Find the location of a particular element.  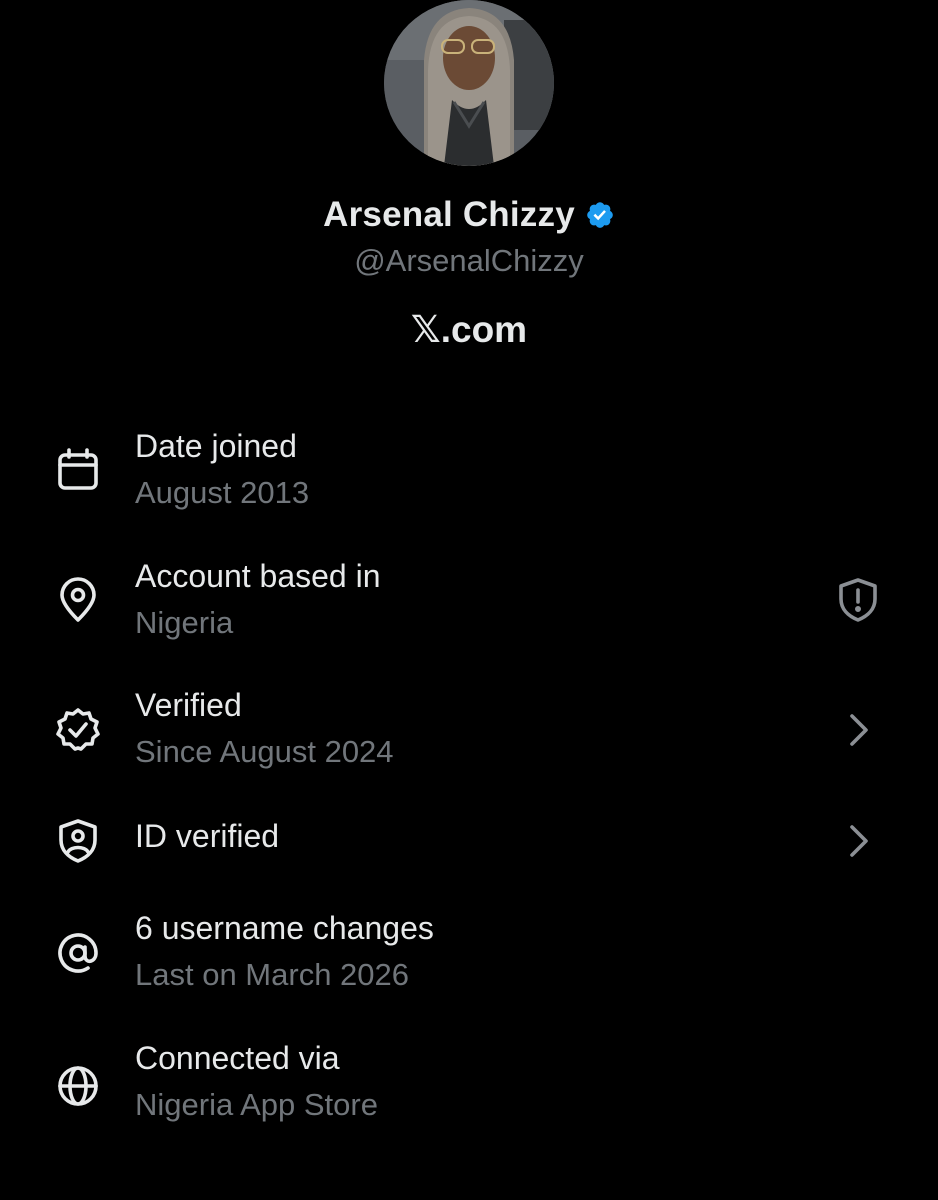

display-name: Arsenal Chizzy is located at coordinates (449, 214).